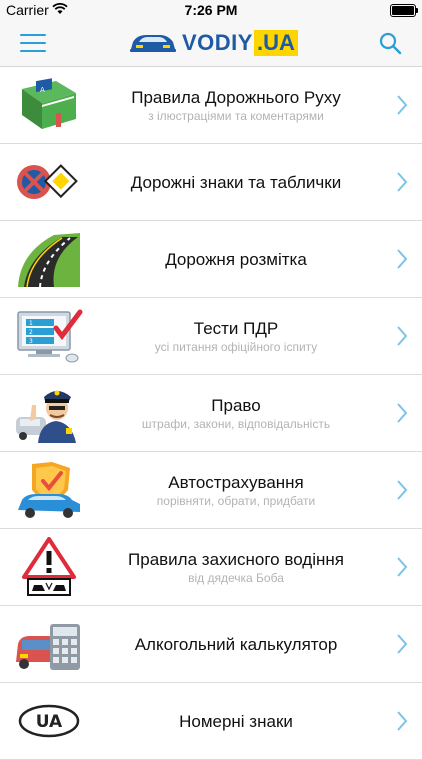 The image size is (422, 760). I want to click on battery-icon, so click(404, 10).